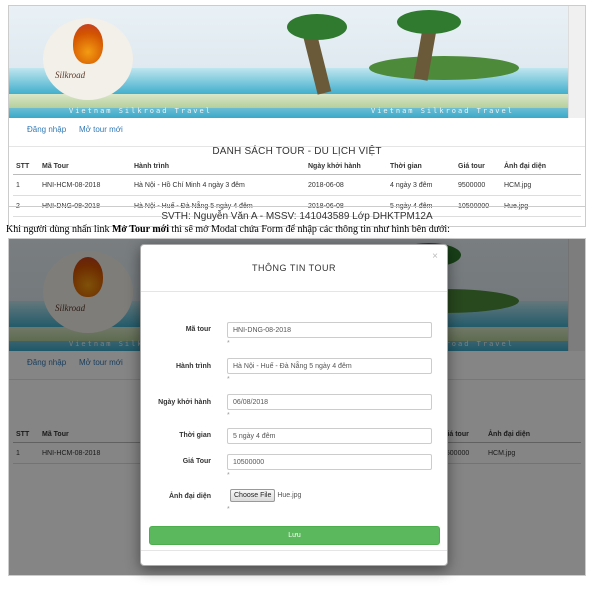 The image size is (598, 592). I want to click on hanh-trinh-input: Hà Nội - Huế - Đà Nẵng 5 ngày 4 đêm, so click(329, 366).